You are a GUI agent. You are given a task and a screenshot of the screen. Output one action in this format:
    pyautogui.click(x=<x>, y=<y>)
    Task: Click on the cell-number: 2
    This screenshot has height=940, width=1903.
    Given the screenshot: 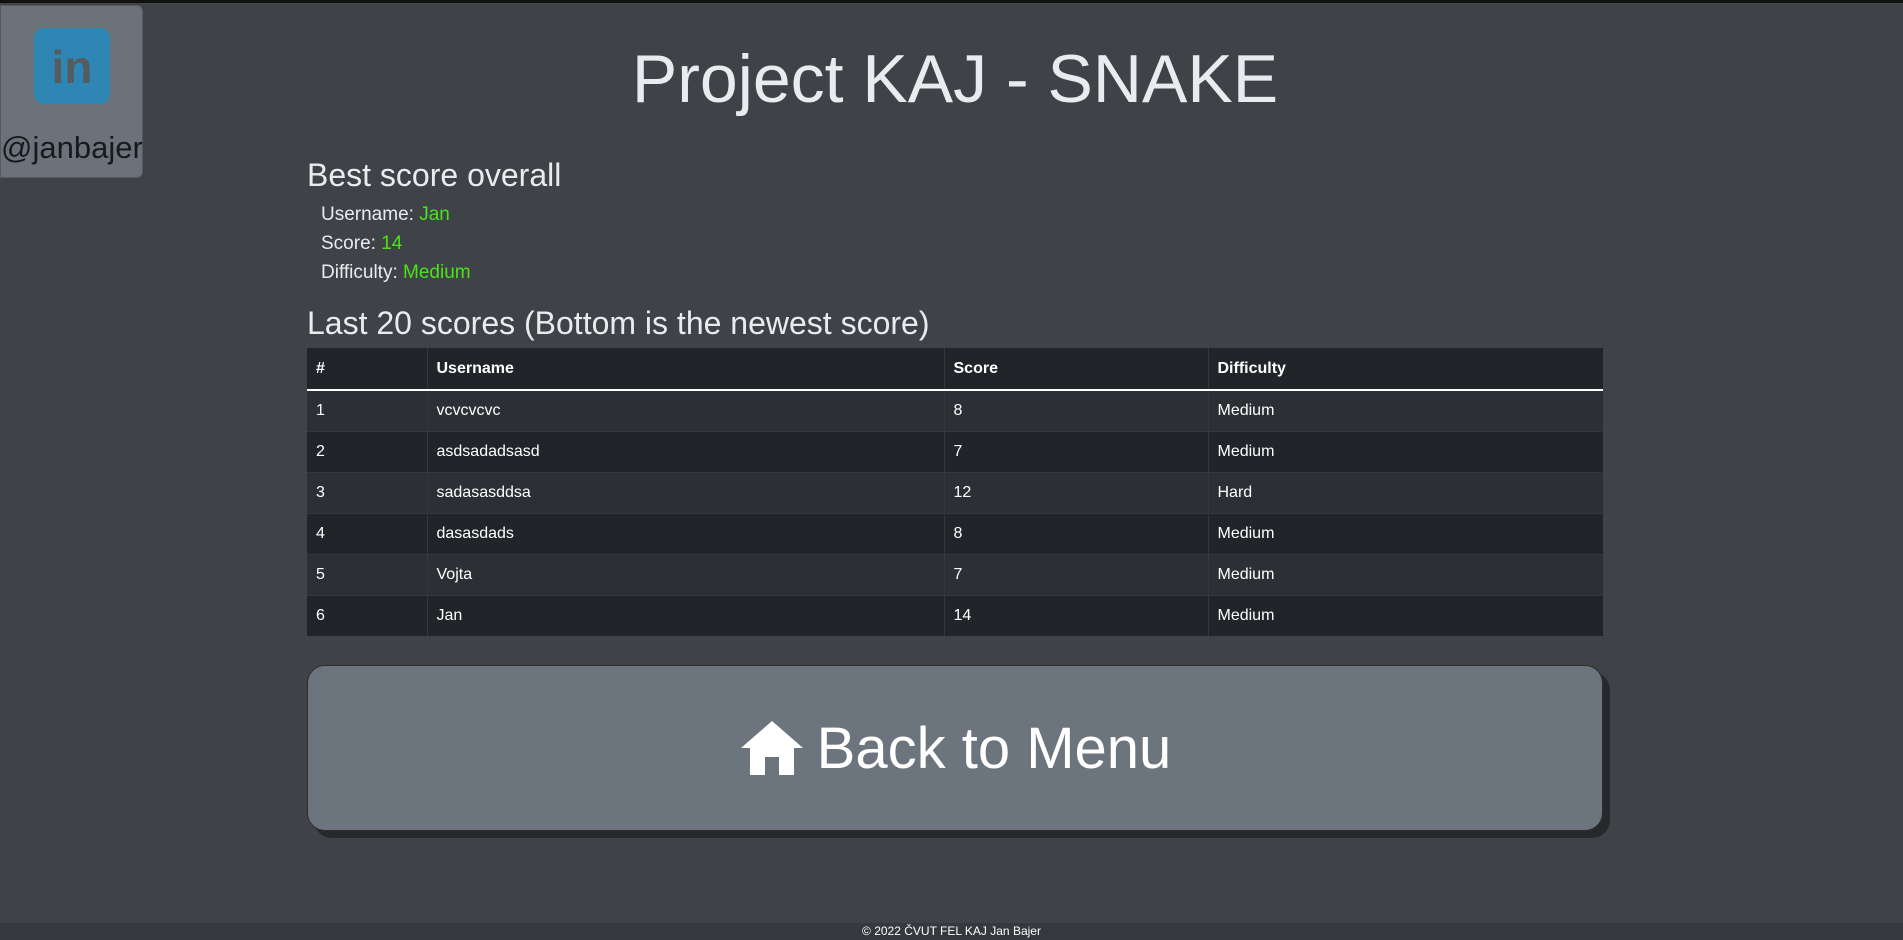 What is the action you would take?
    pyautogui.click(x=367, y=451)
    